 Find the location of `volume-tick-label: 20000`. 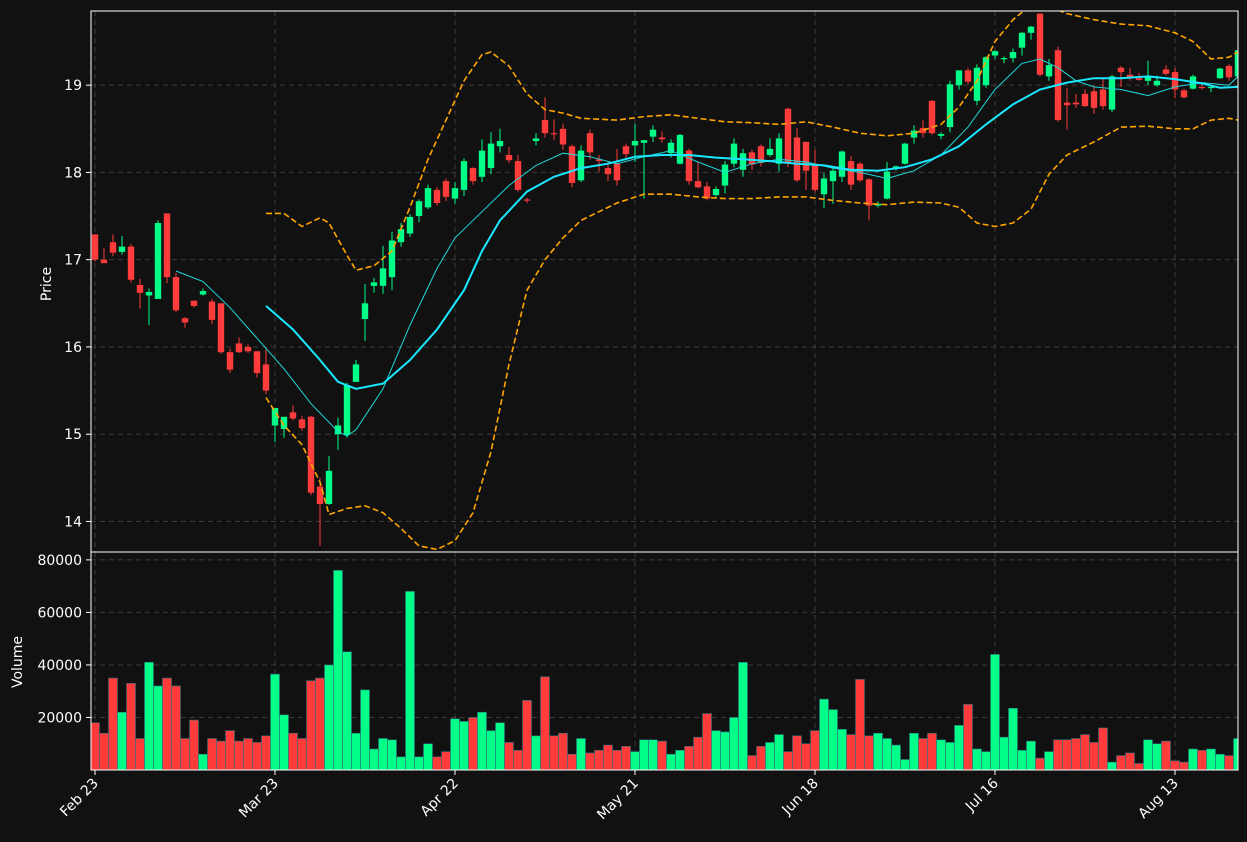

volume-tick-label: 20000 is located at coordinates (59, 718).